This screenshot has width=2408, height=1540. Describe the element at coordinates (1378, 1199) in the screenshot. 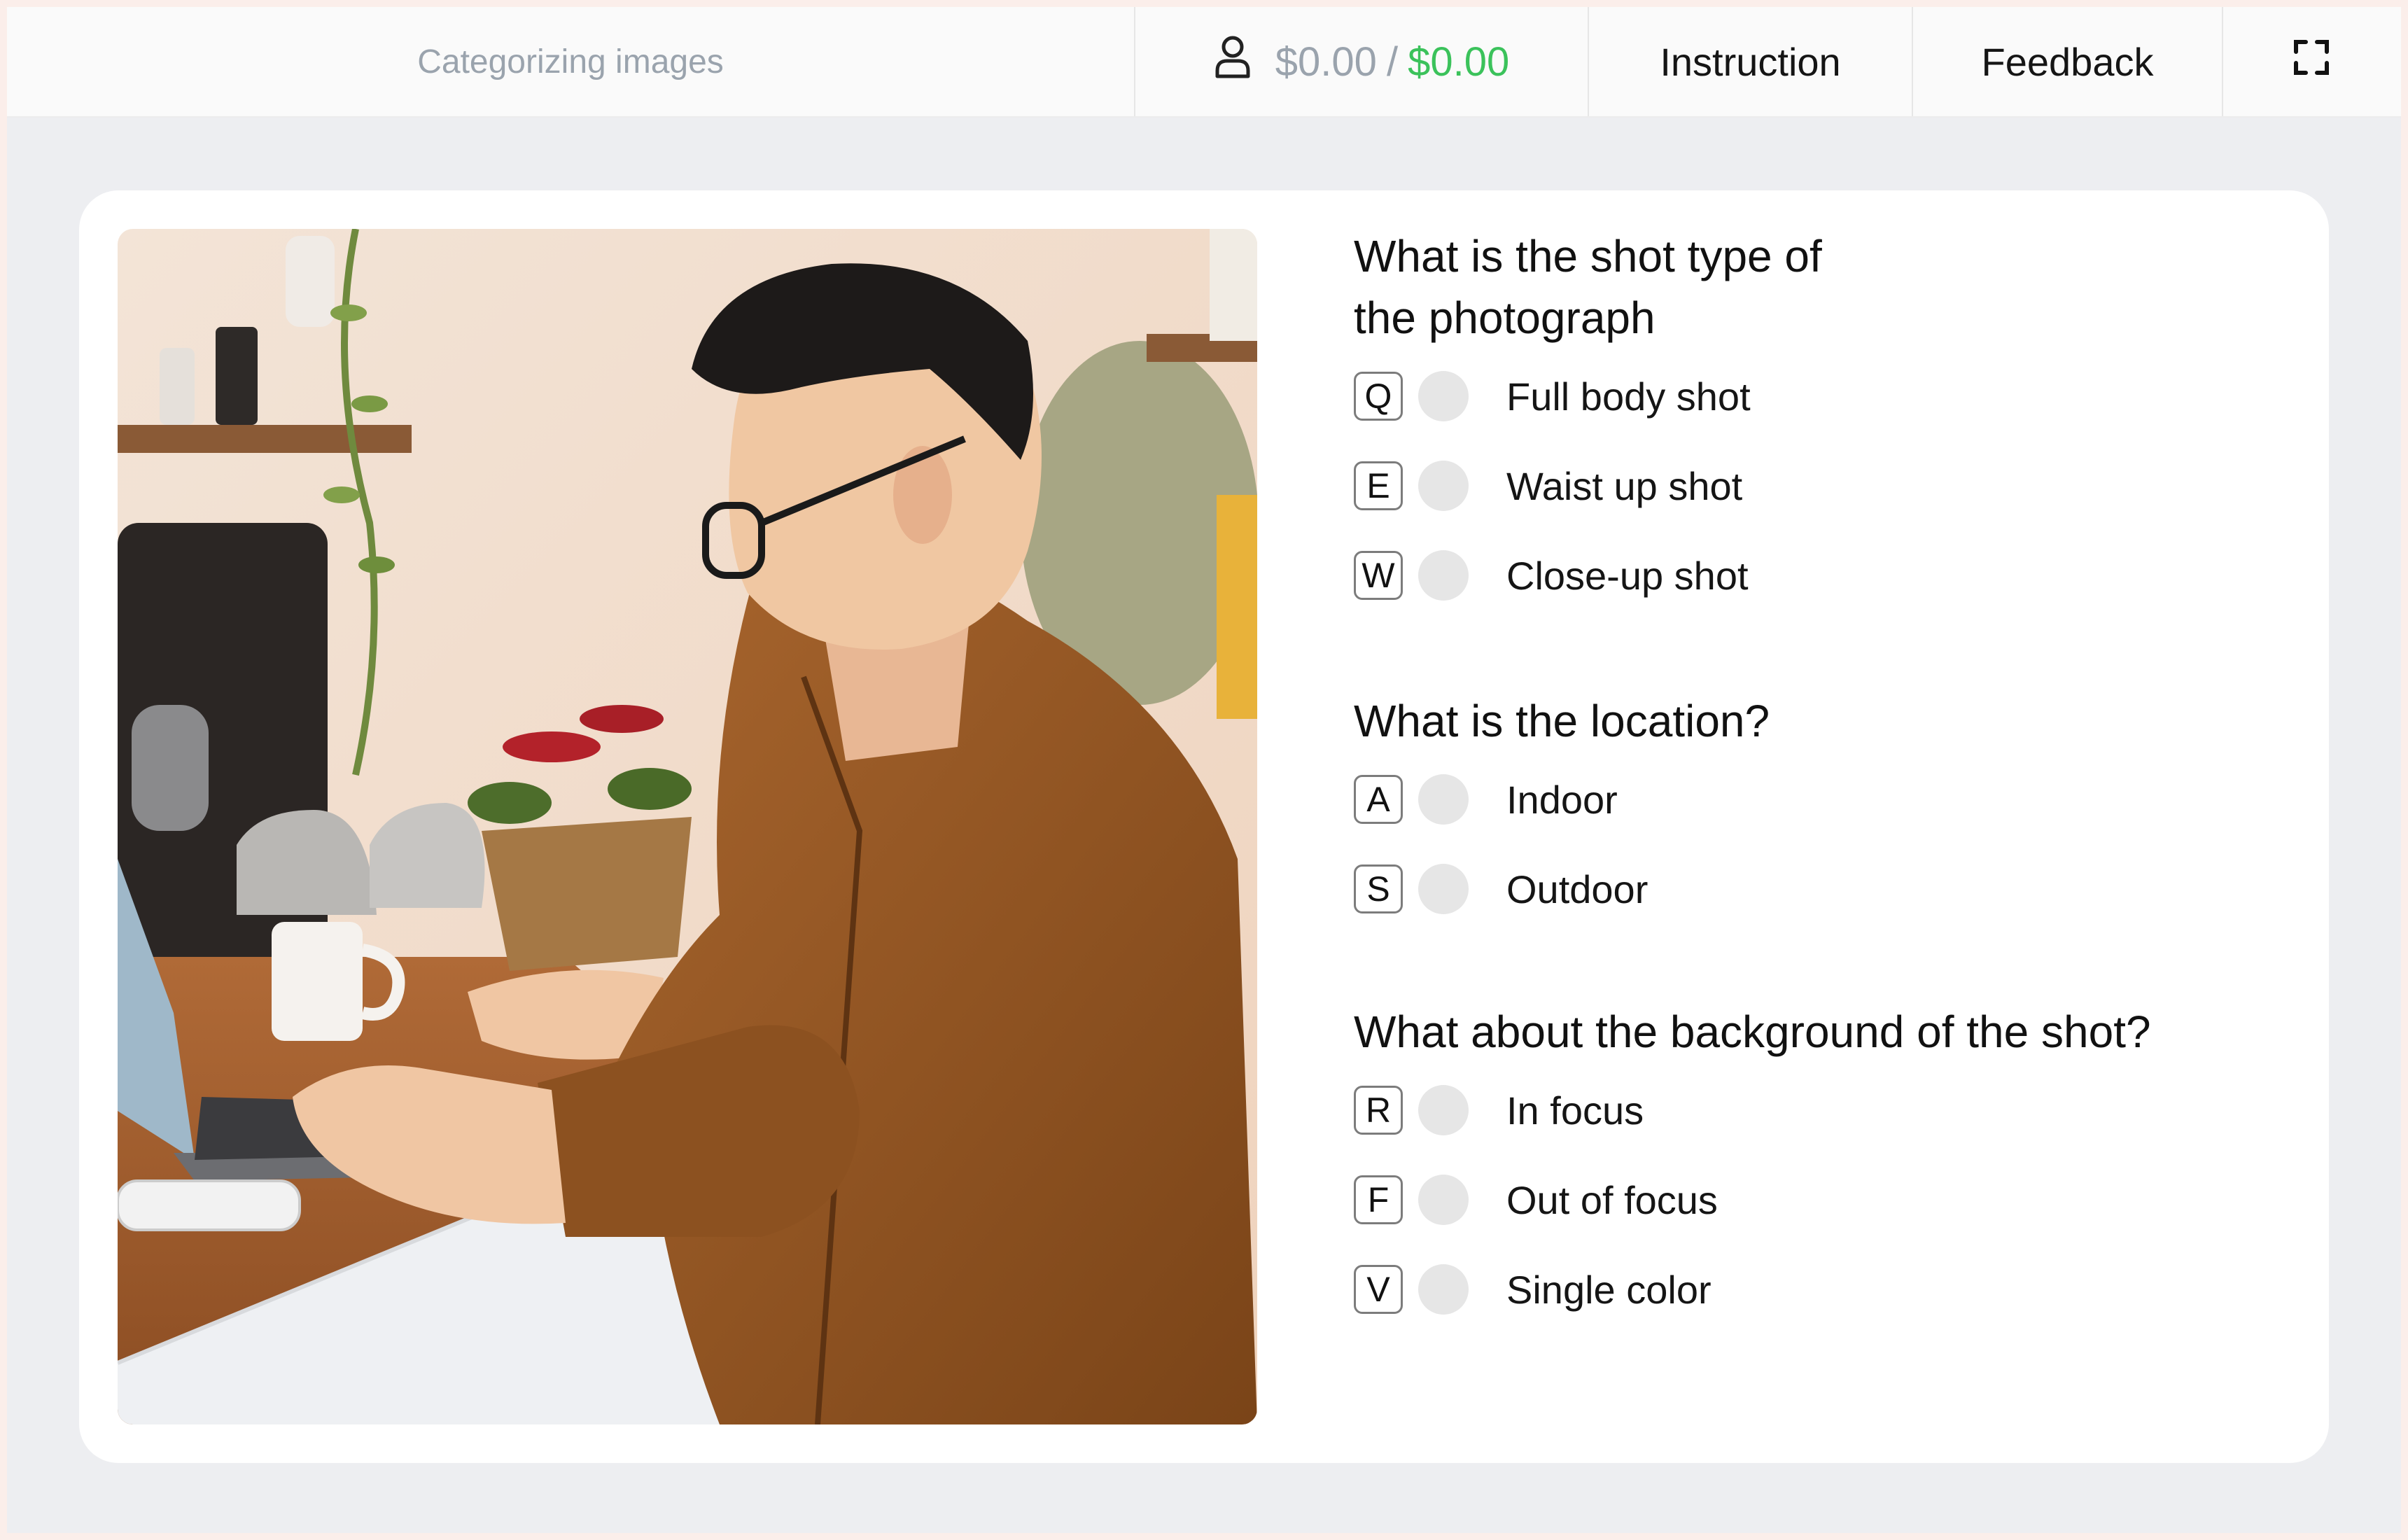

I see `hotkey-badge: F` at that location.